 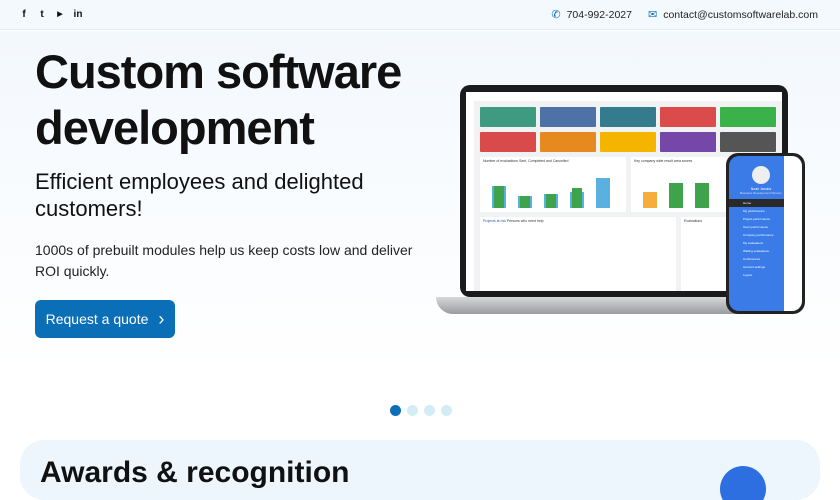 What do you see at coordinates (743, 483) in the screenshot?
I see `award-badge-icon` at bounding box center [743, 483].